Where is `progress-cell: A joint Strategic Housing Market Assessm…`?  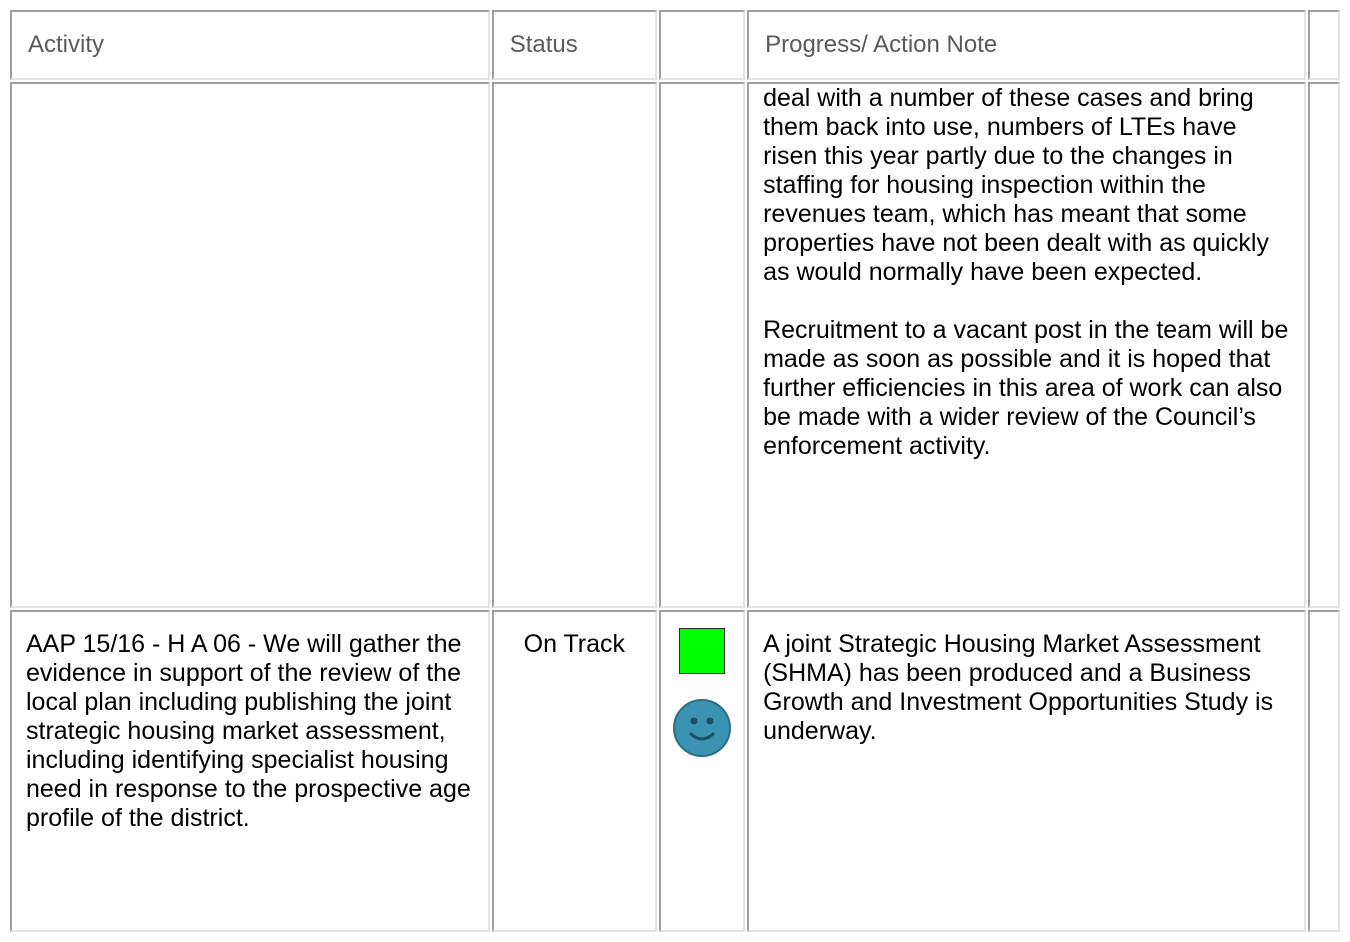 progress-cell: A joint Strategic Housing Market Assessm… is located at coordinates (1026, 771).